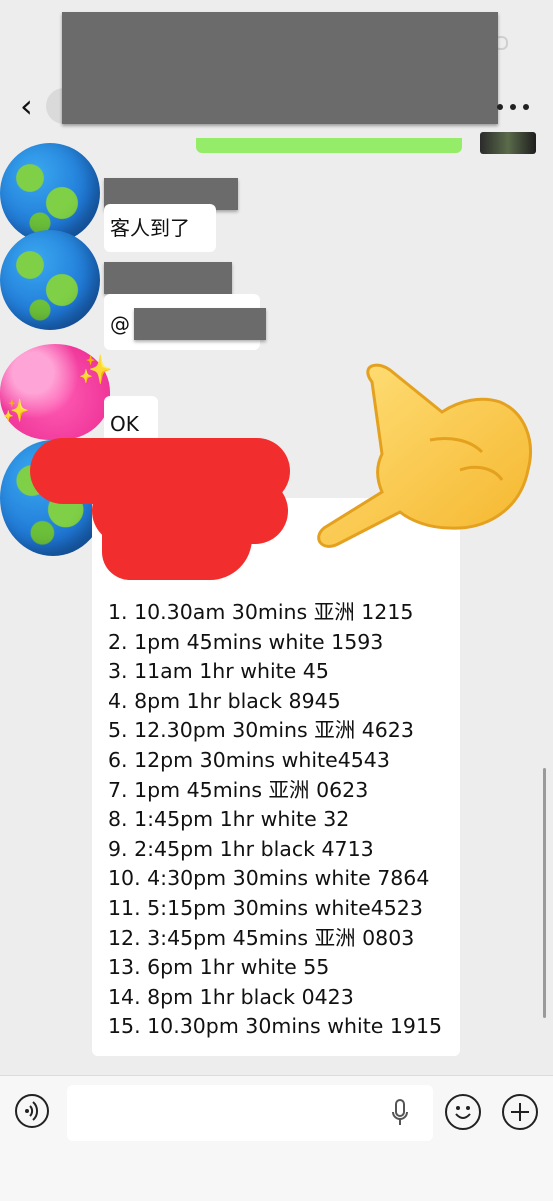 The width and height of the screenshot is (553, 1201). I want to click on voice-wave-icon, so click(32, 1111).